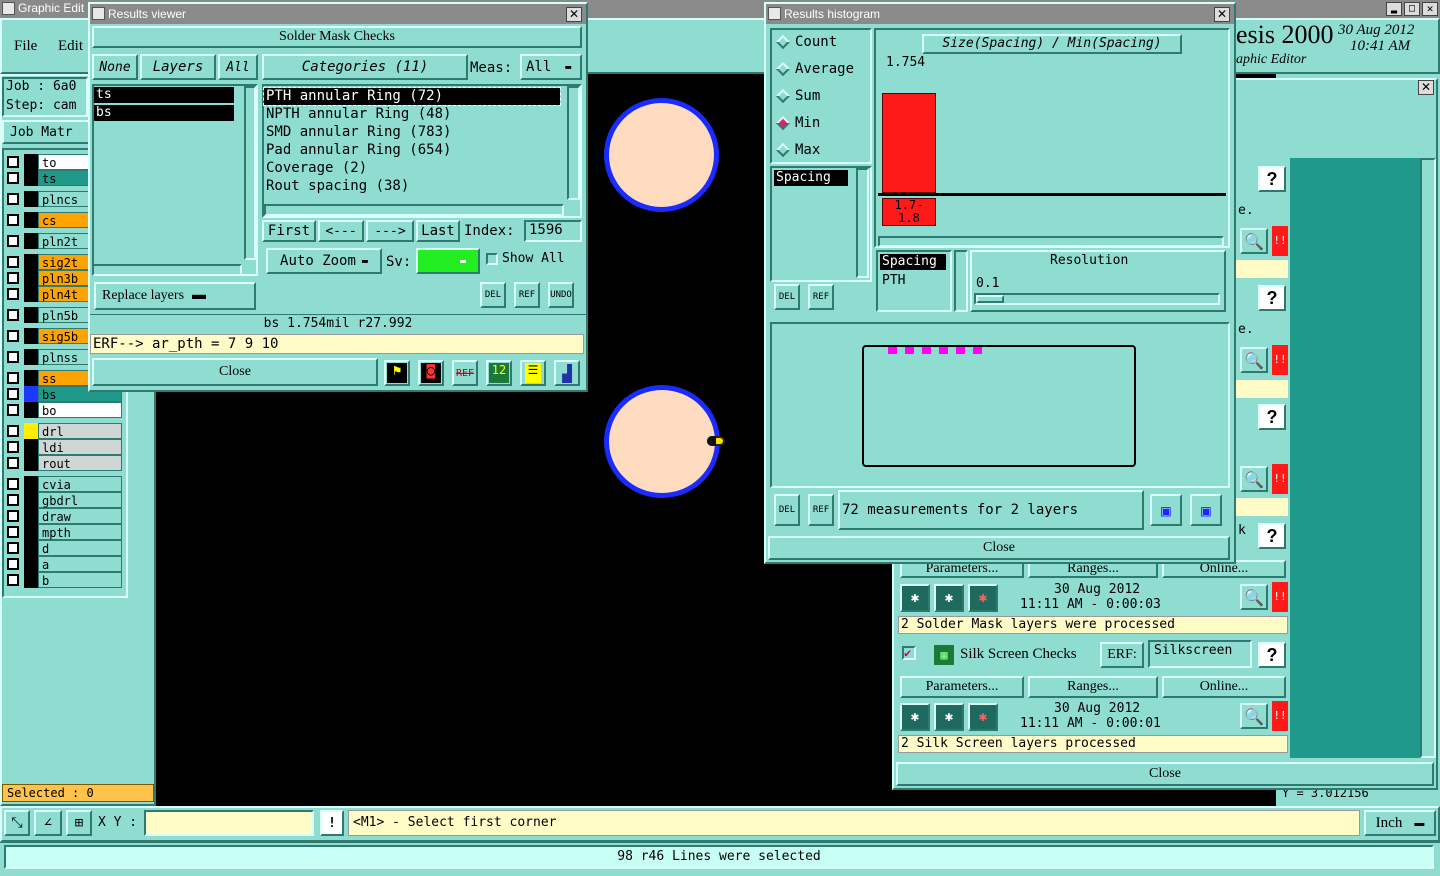 The image size is (1440, 876). Describe the element at coordinates (64, 431) in the screenshot. I see `layer-row-drl: drl` at that location.